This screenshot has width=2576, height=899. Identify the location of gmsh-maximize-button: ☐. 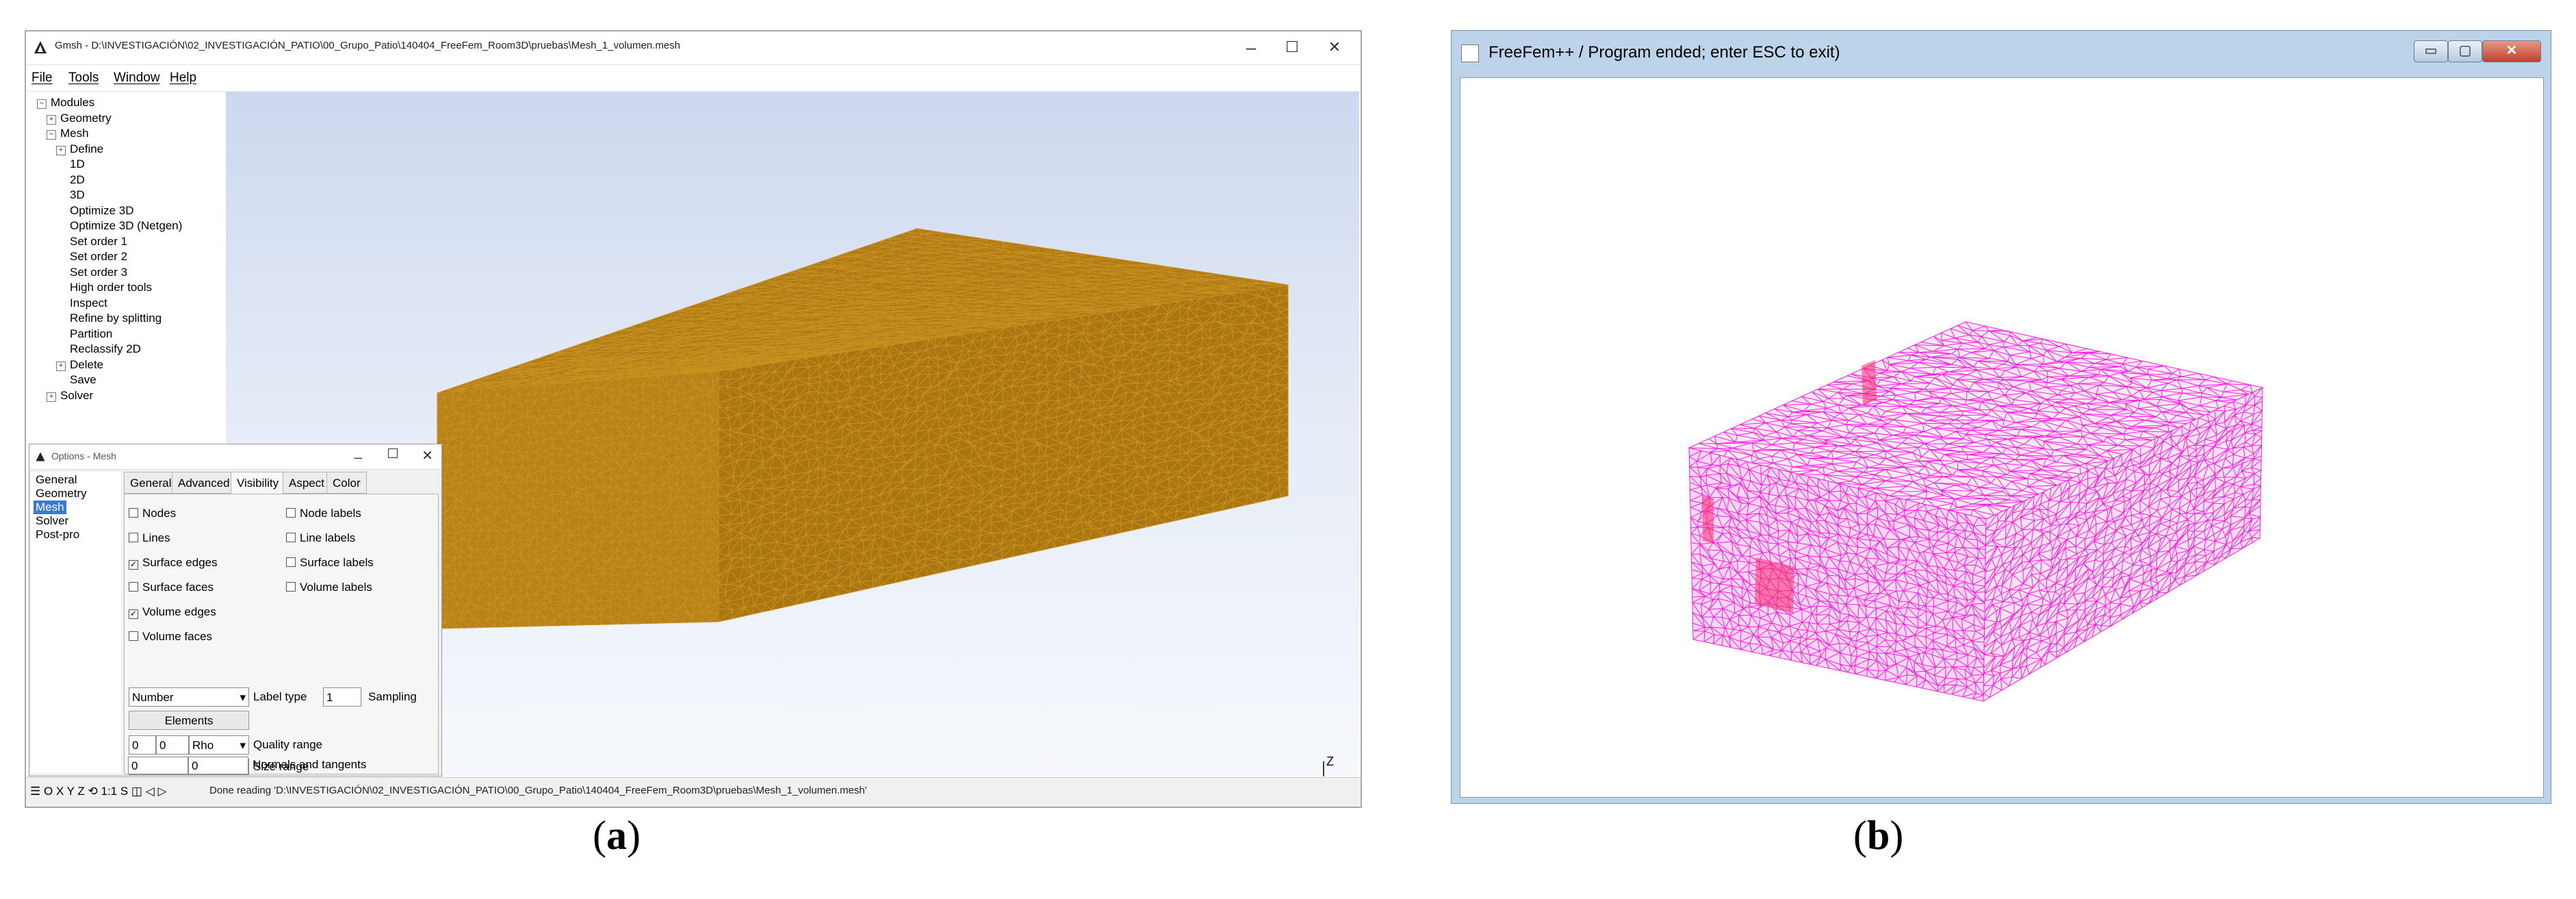
(1292, 47).